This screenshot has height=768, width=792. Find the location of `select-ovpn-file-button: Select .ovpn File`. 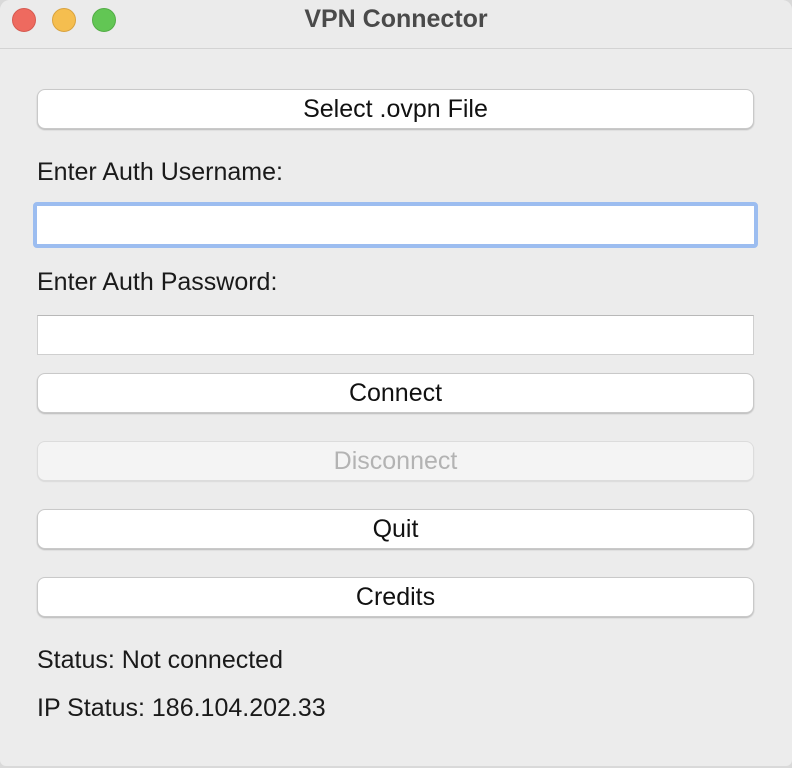

select-ovpn-file-button: Select .ovpn File is located at coordinates (395, 109).